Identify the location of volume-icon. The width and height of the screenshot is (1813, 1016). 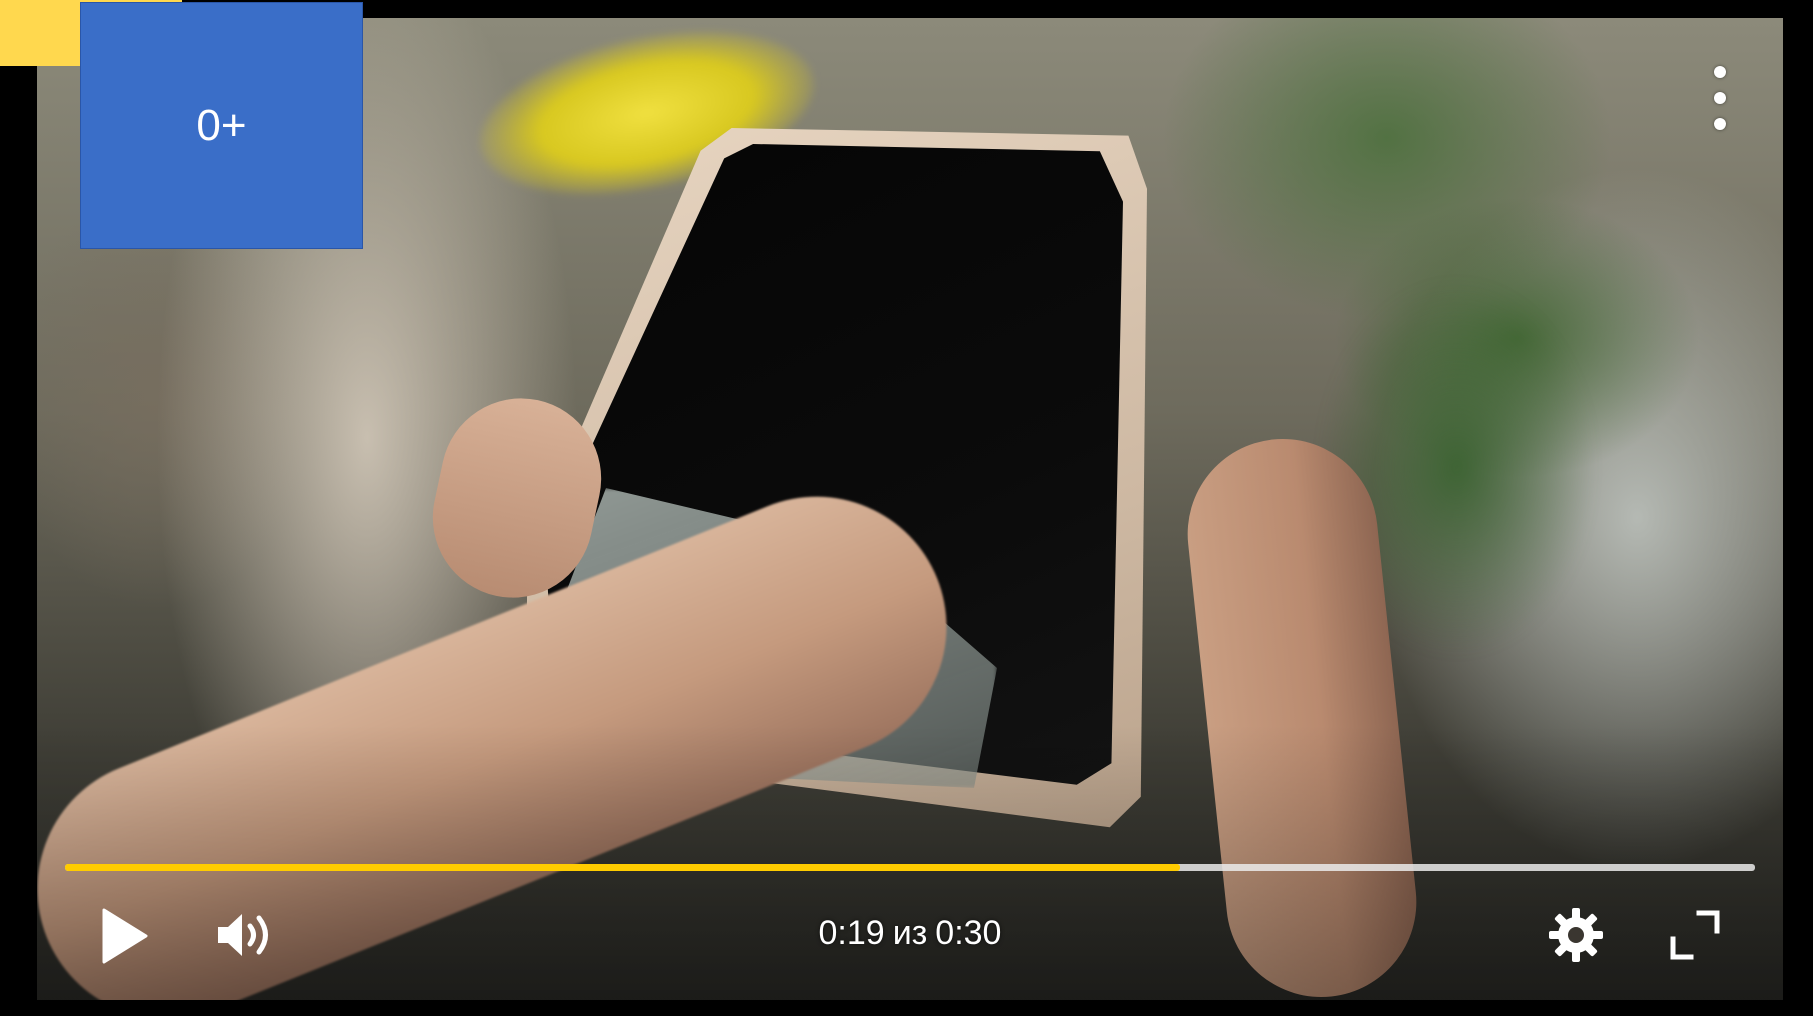
(243, 935).